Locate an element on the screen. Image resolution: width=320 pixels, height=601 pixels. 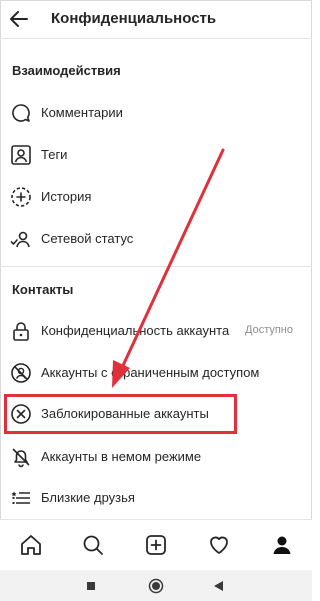
recents-square-icon is located at coordinates (91, 586).